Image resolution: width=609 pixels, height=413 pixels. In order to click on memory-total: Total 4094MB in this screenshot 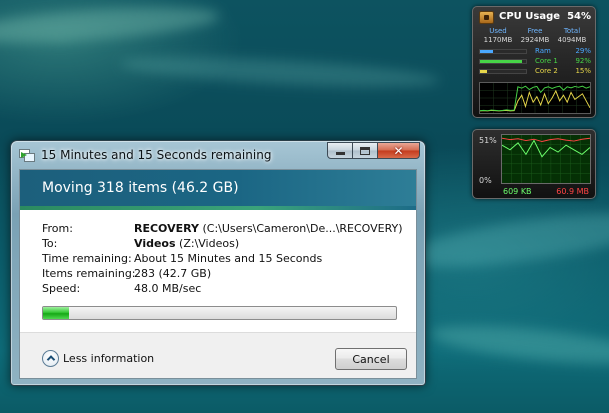, I will do `click(572, 36)`.